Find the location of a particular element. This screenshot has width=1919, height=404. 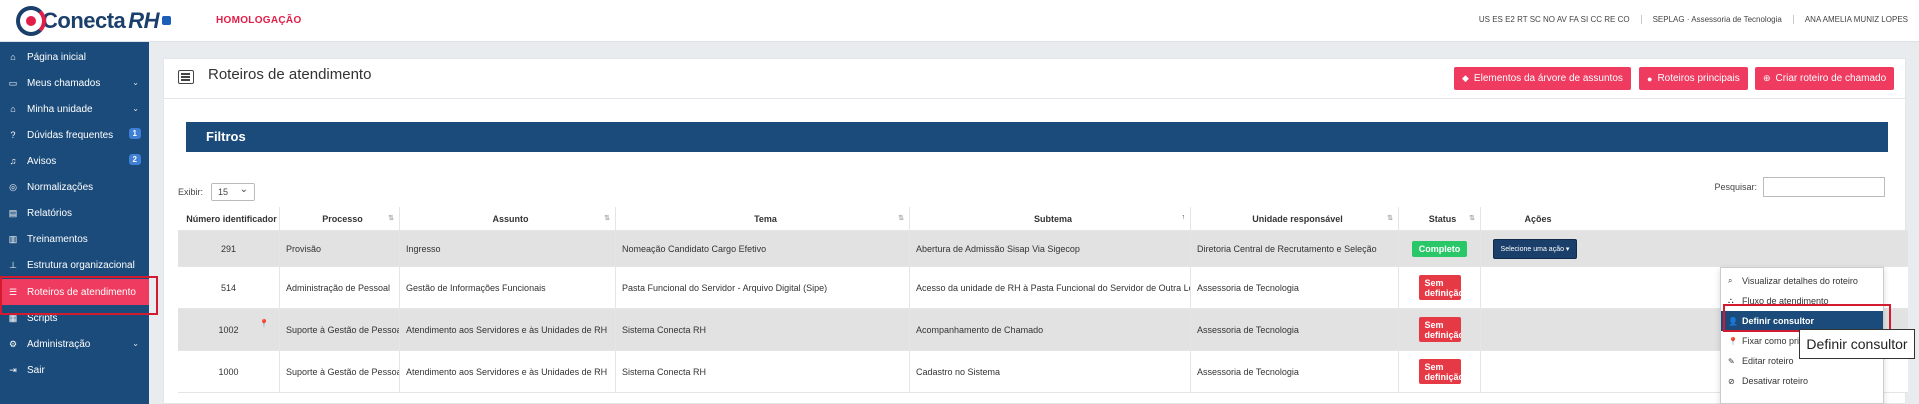

sidebar-item-label: Meus chamados is located at coordinates (64, 83).